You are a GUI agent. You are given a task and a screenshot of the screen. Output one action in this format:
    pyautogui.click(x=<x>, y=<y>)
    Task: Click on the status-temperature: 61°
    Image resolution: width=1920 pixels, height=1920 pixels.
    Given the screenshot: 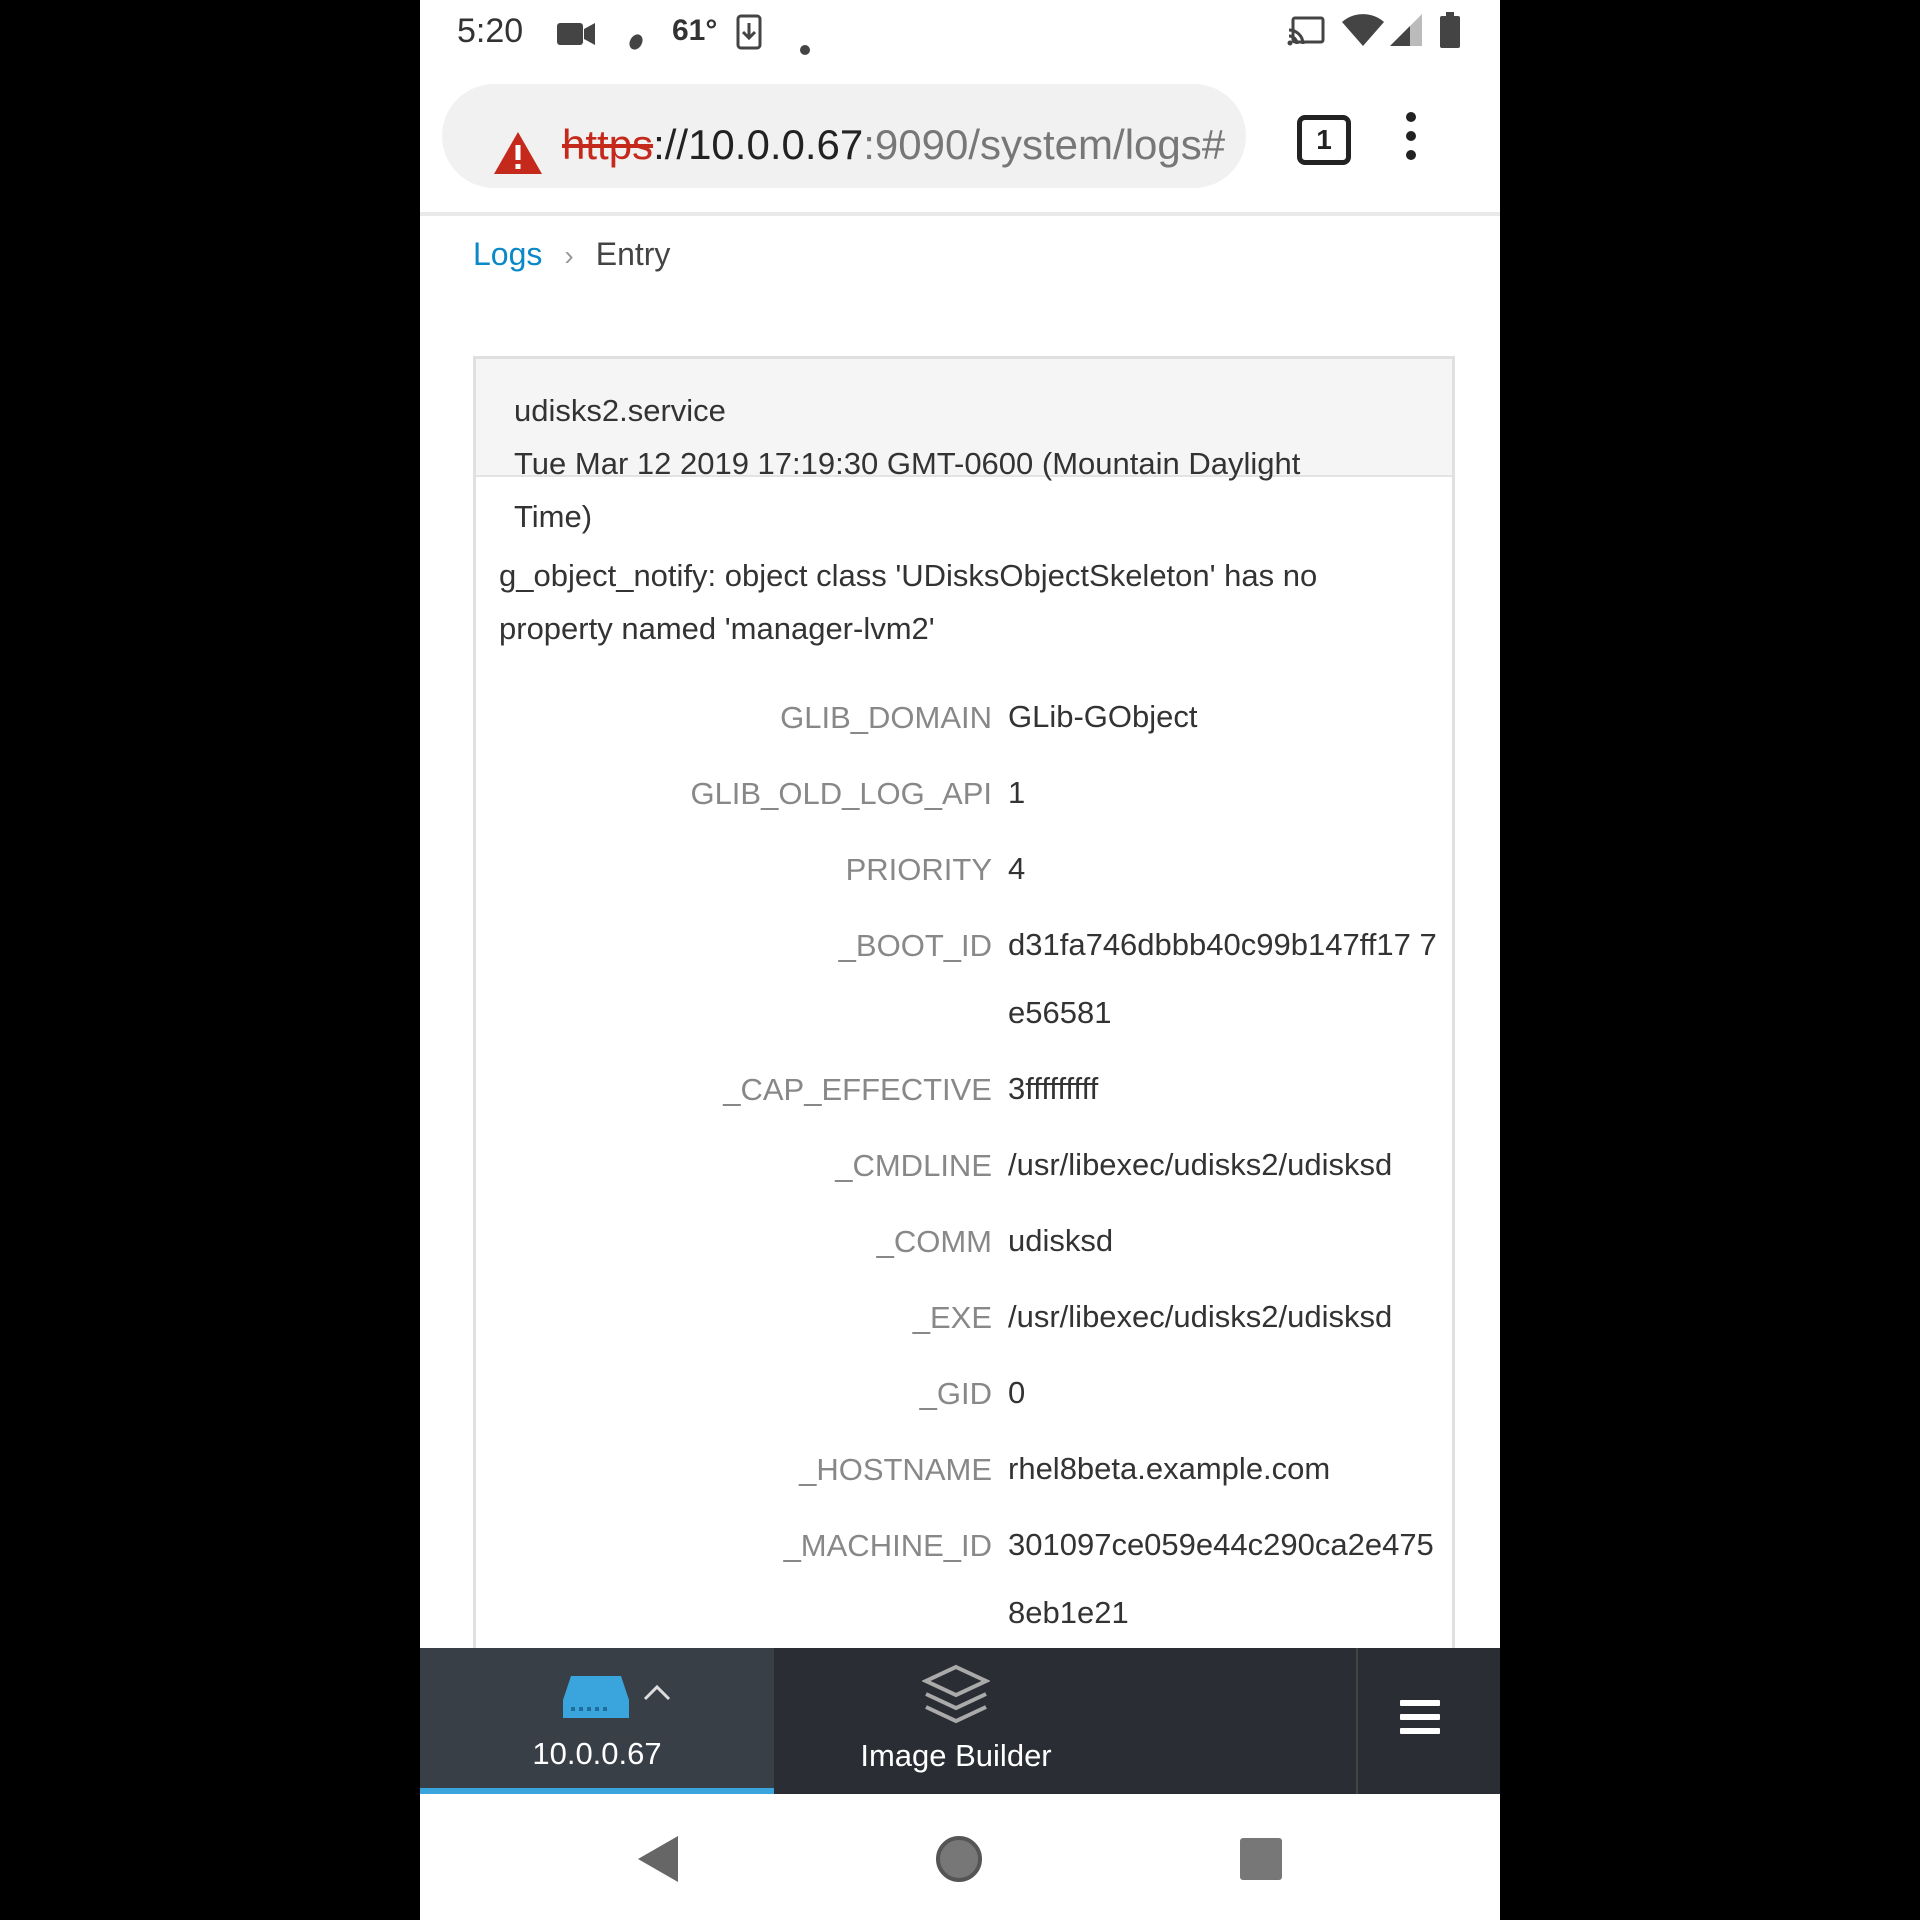 What is the action you would take?
    pyautogui.click(x=695, y=30)
    